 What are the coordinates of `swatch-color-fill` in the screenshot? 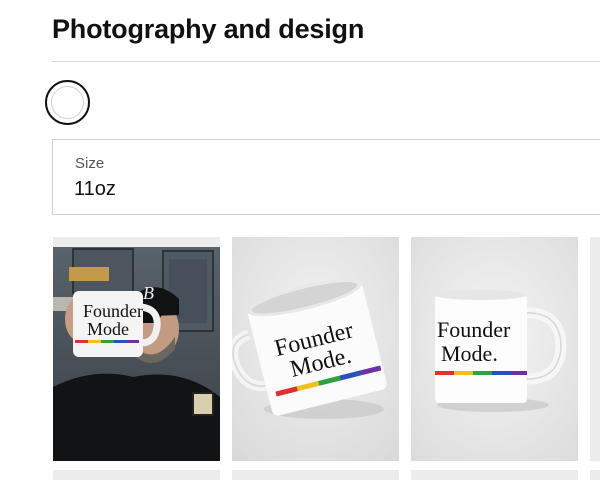 It's located at (67, 102).